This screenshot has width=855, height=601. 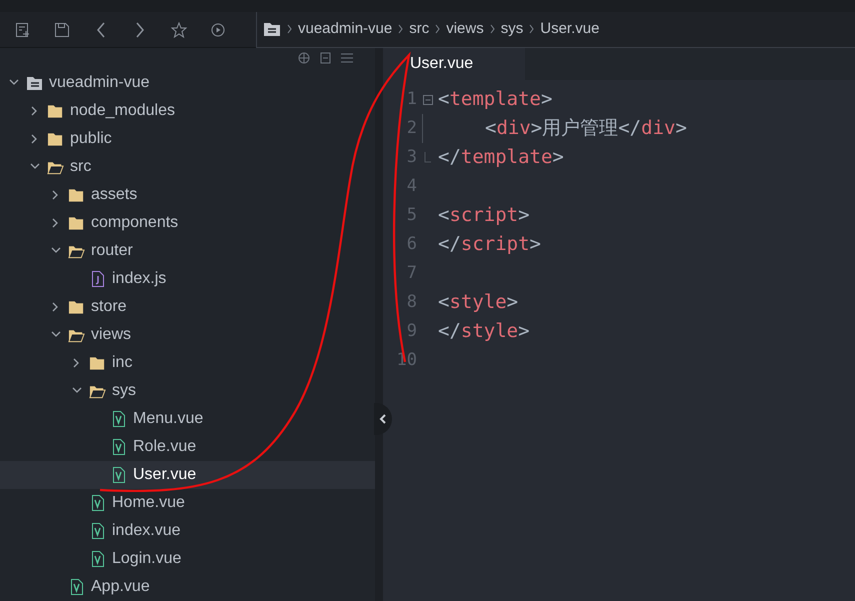 What do you see at coordinates (187, 363) in the screenshot?
I see `tree-item: inc` at bounding box center [187, 363].